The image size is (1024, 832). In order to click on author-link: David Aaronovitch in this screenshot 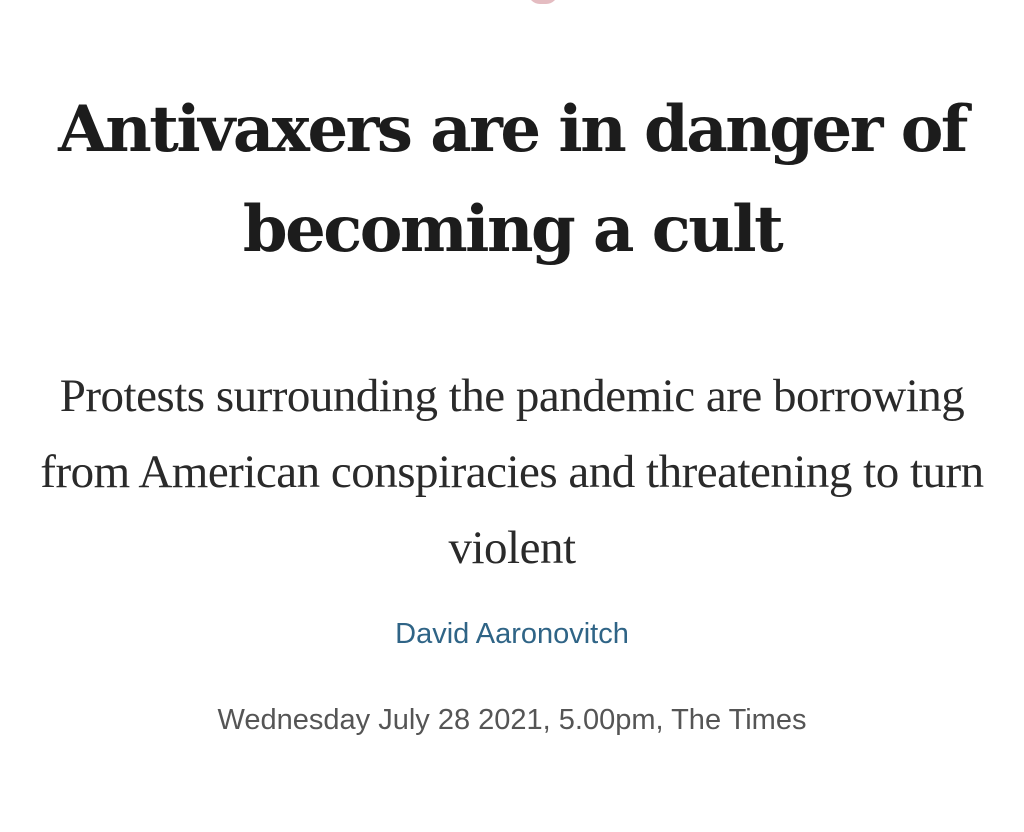, I will do `click(512, 634)`.